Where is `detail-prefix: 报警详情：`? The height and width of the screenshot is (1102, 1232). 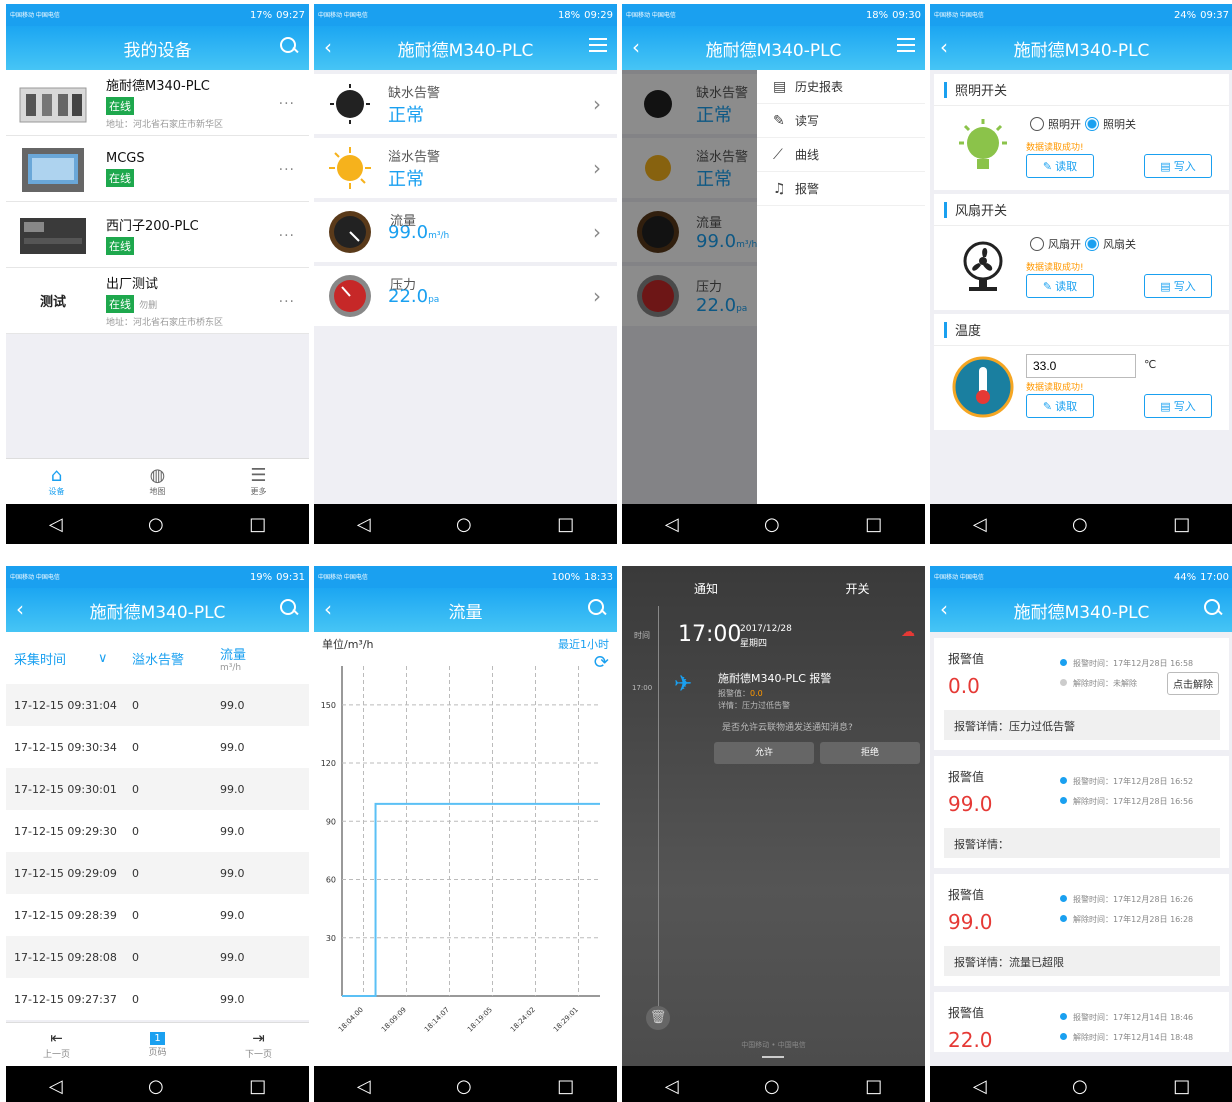
detail-prefix: 报警详情： is located at coordinates (981, 726).